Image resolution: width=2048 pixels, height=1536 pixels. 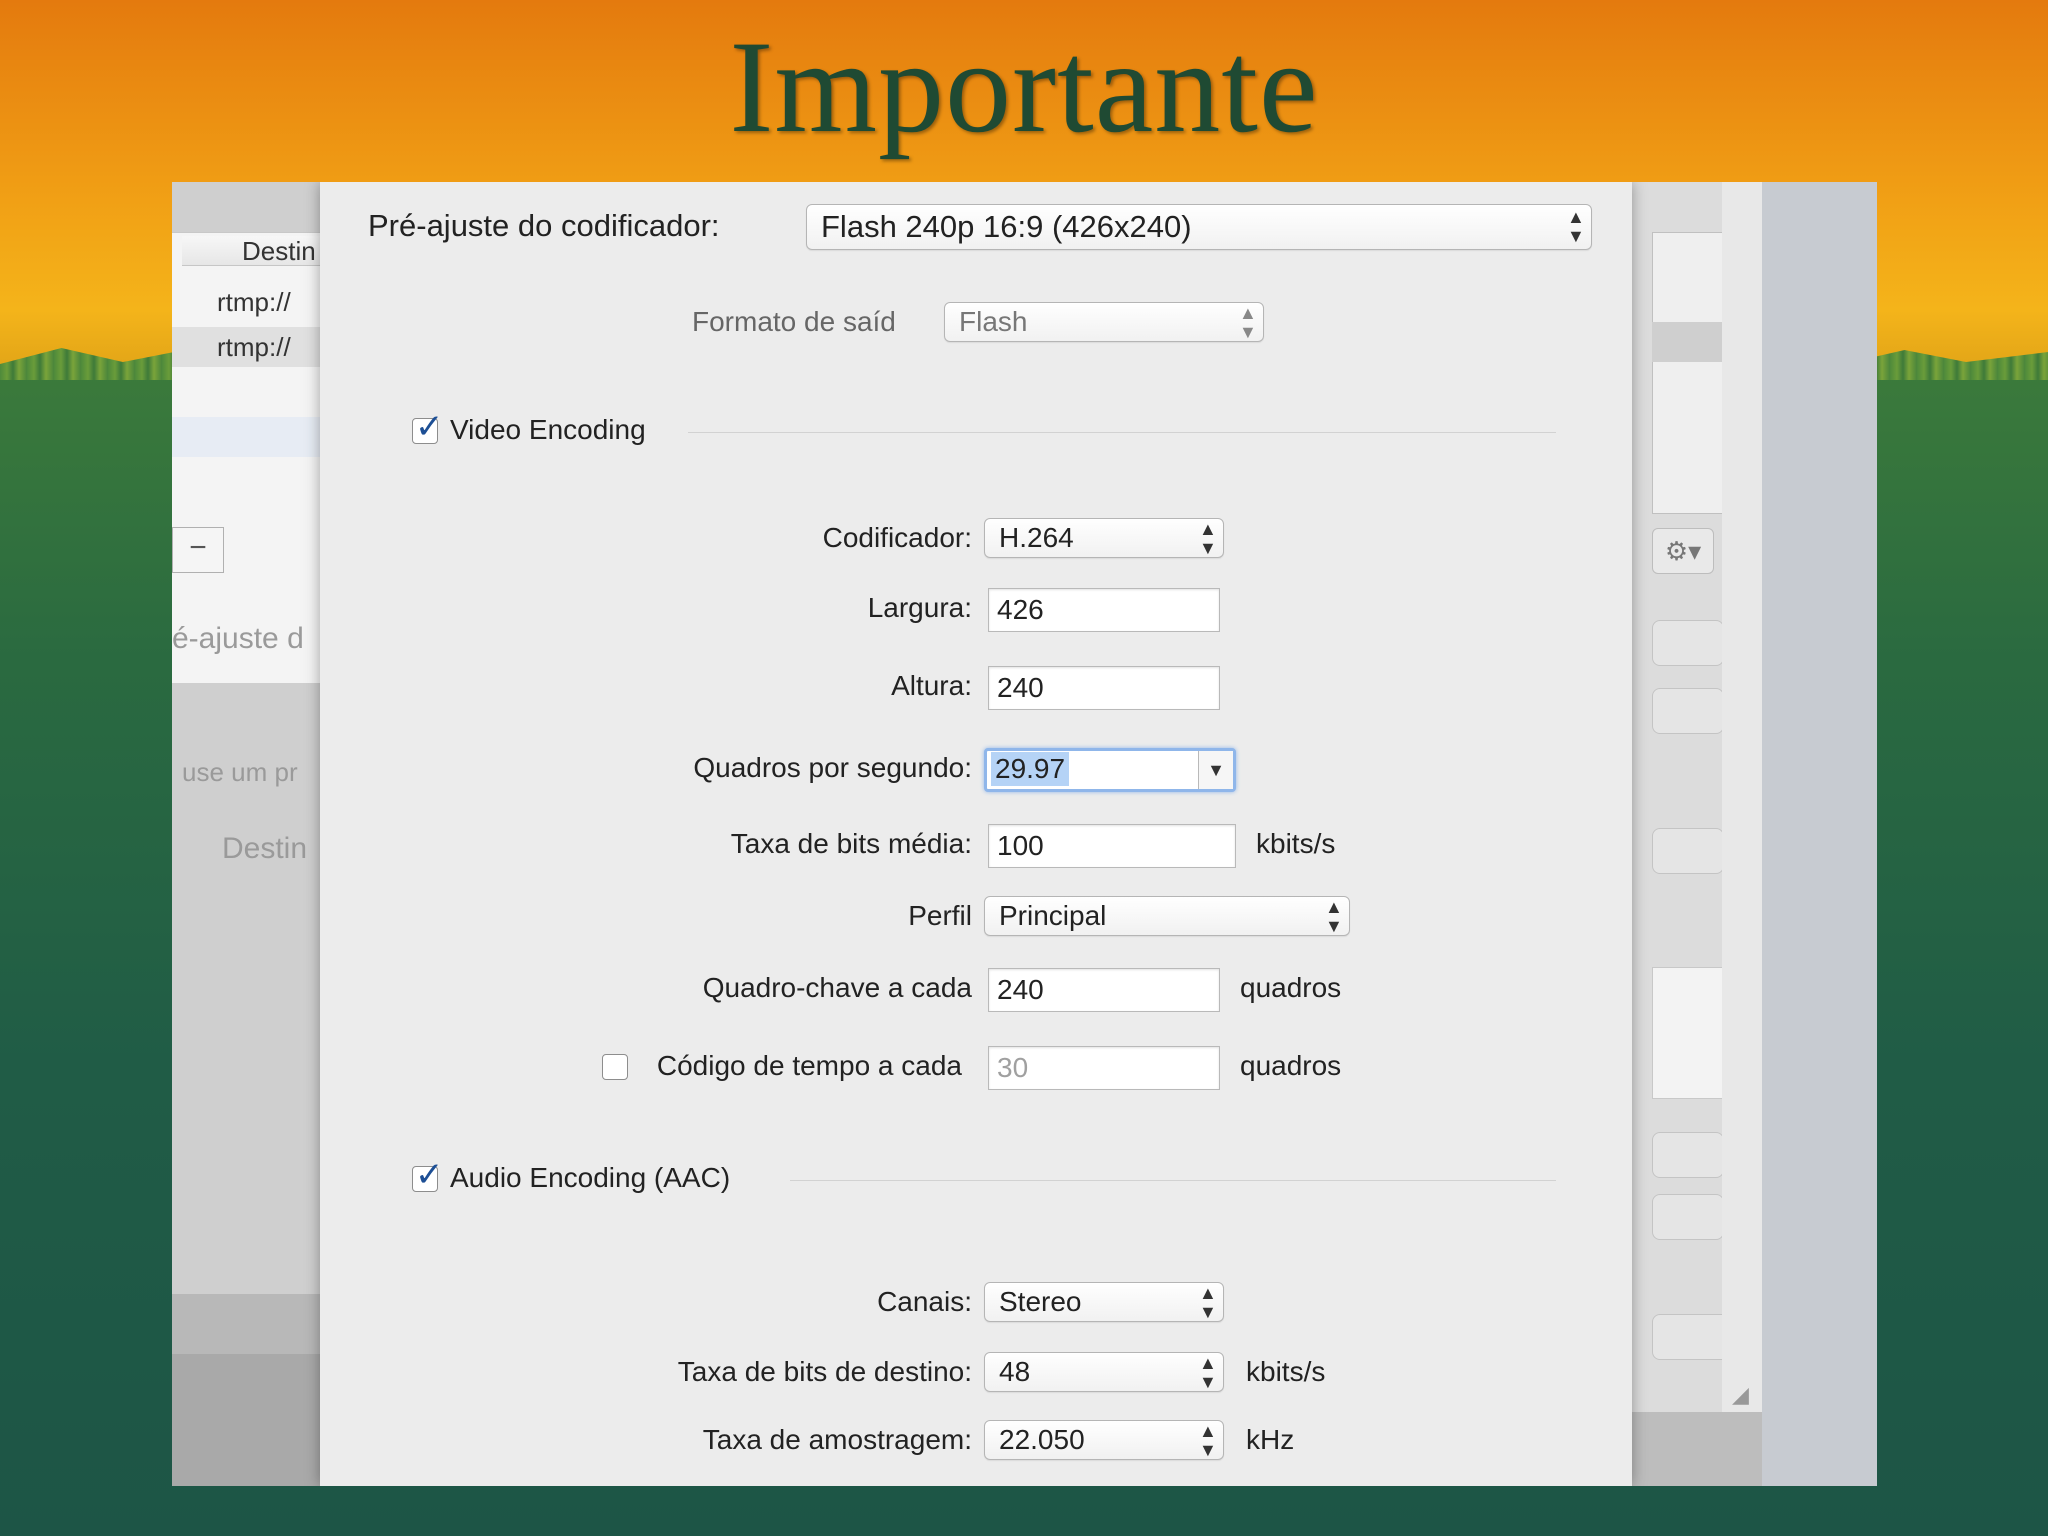 I want to click on timecode-unit: quadros, so click(x=1291, y=1065).